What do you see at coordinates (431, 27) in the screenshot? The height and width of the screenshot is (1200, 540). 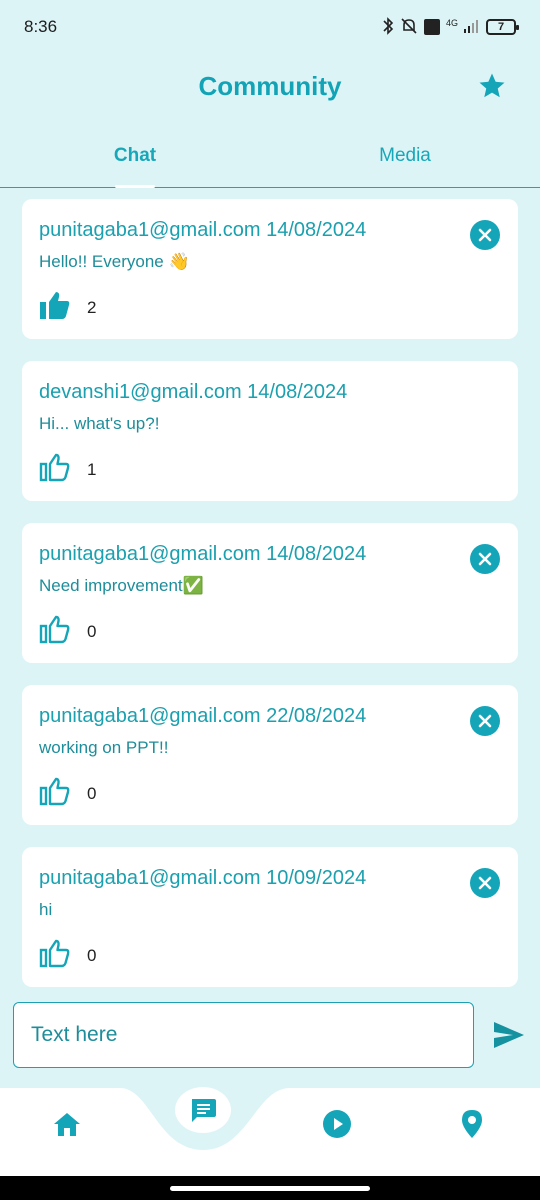 I see `volte-icon` at bounding box center [431, 27].